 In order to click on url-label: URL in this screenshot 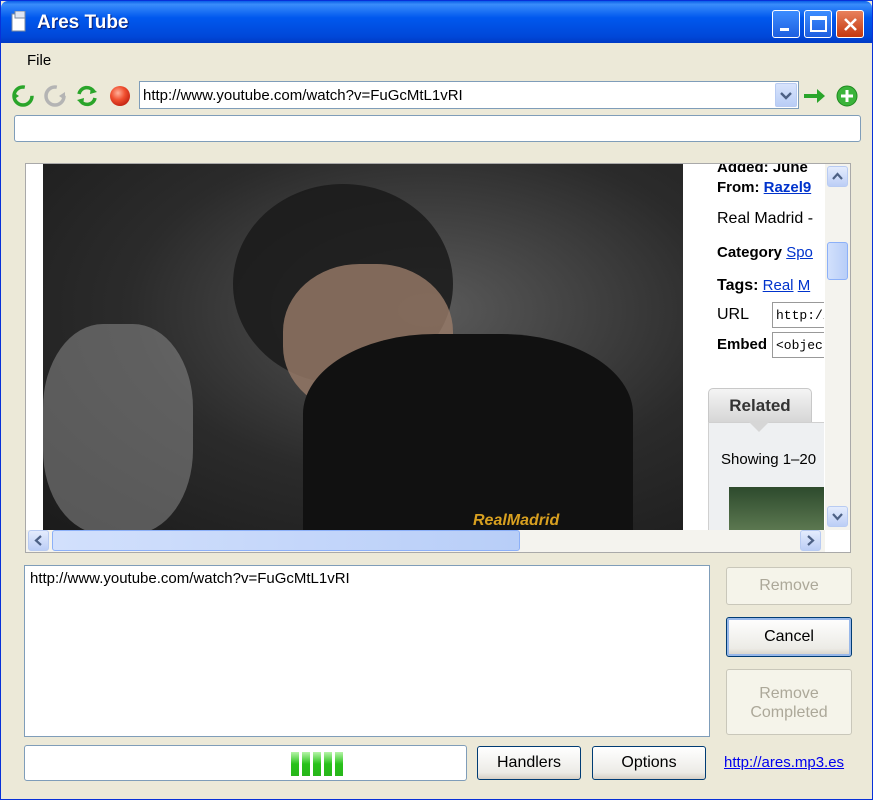, I will do `click(733, 314)`.